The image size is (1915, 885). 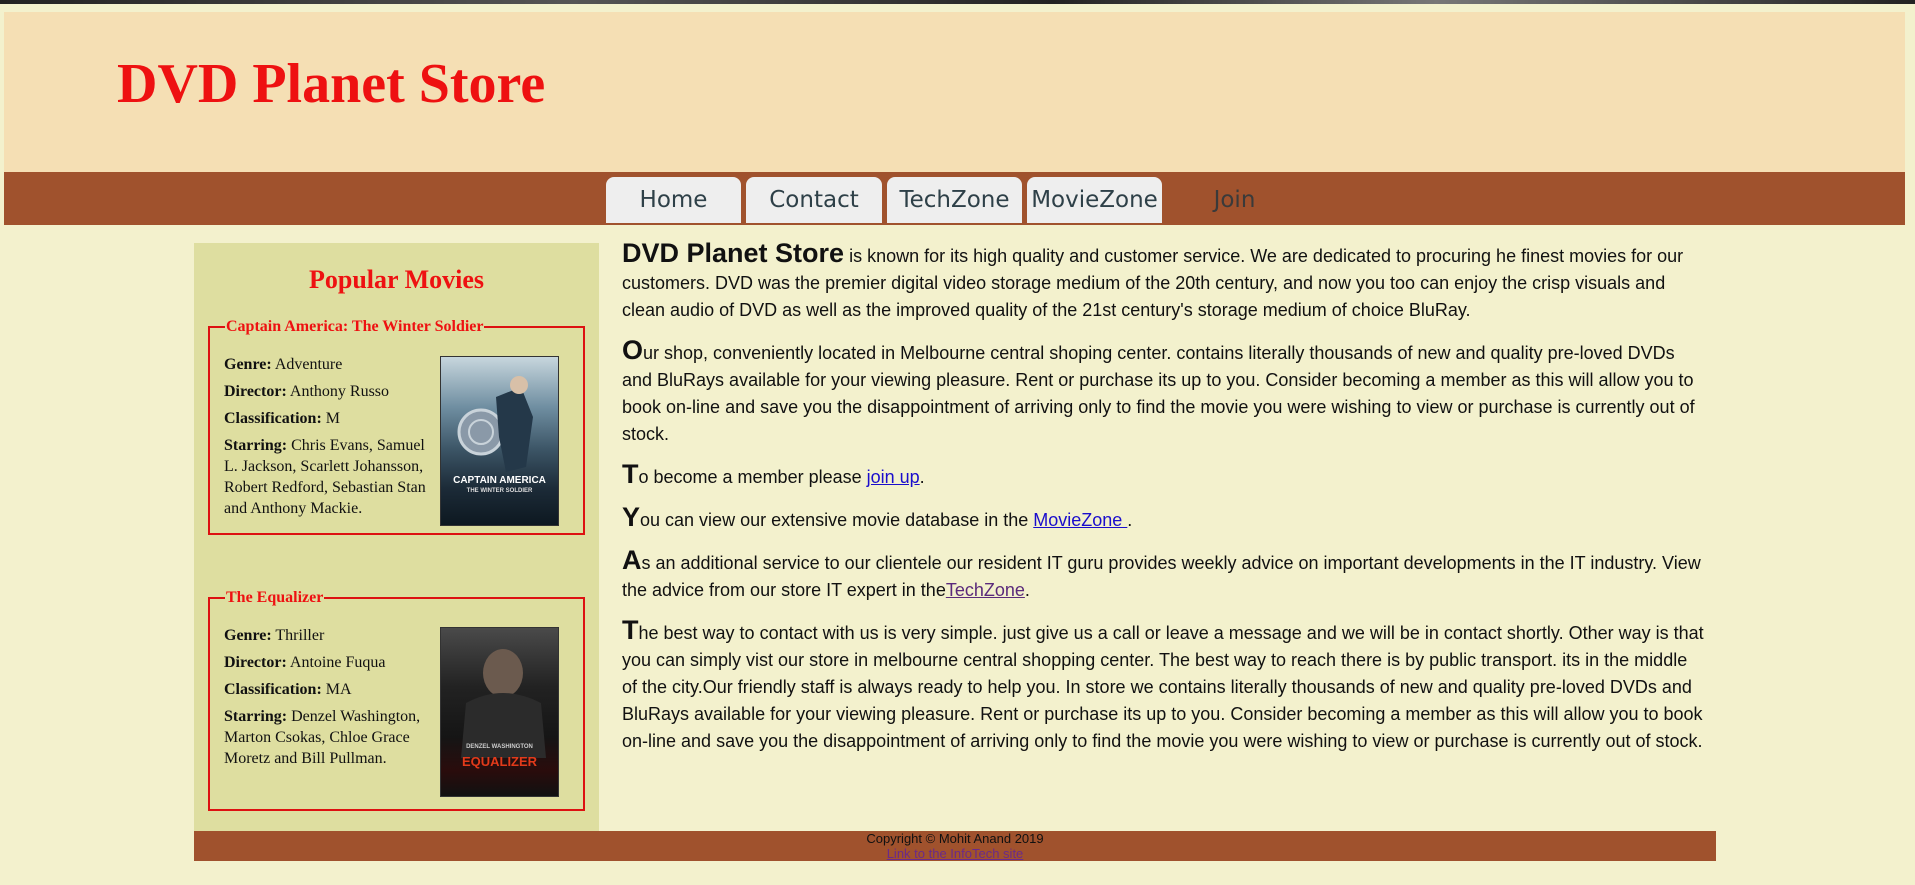 I want to click on movie-genre: Thriller, so click(x=300, y=635).